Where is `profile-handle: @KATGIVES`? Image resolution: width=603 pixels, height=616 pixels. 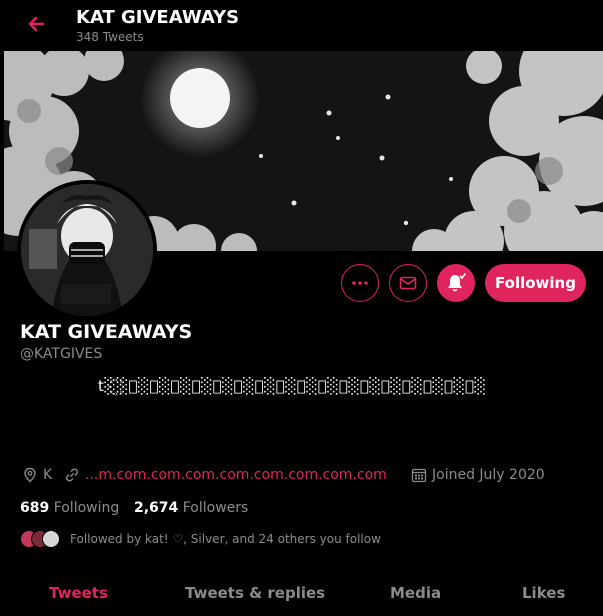
profile-handle: @KATGIVES is located at coordinates (61, 354).